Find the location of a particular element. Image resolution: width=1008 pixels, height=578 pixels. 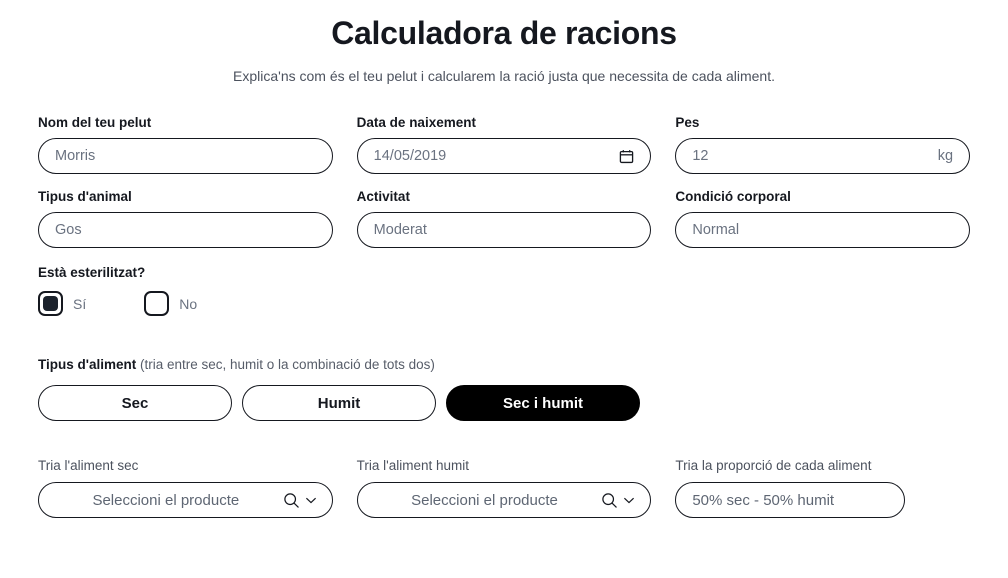

activity-select: Moderat is located at coordinates (504, 230).